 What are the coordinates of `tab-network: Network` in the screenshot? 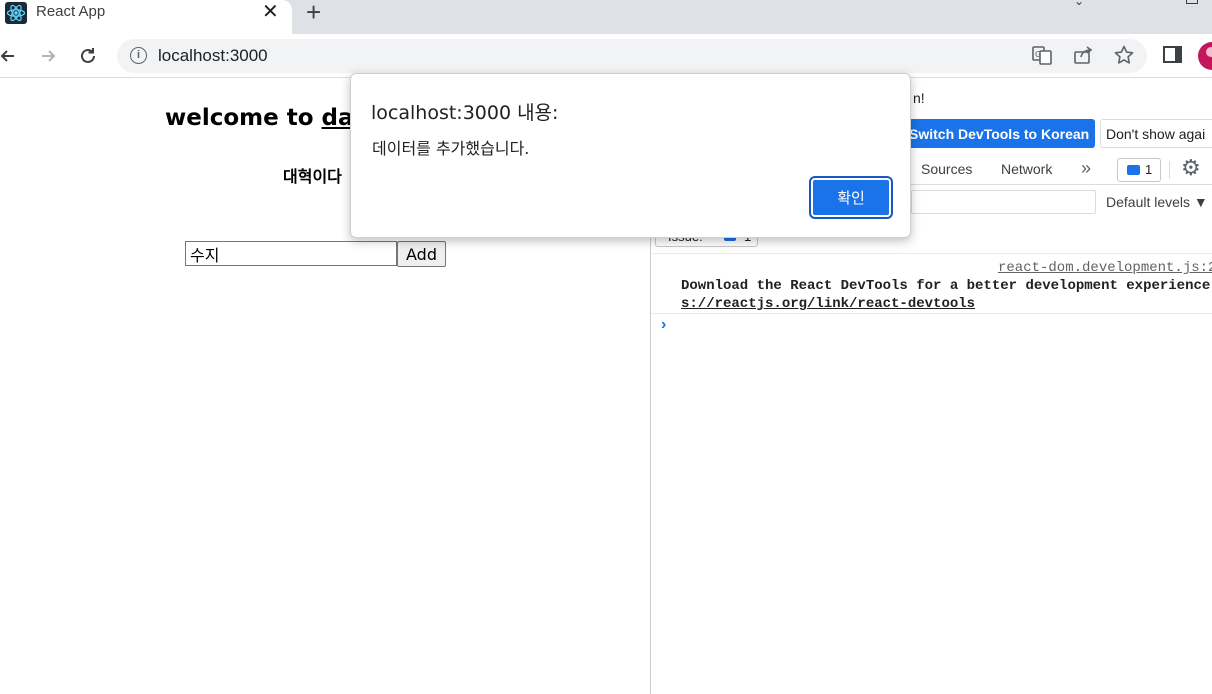 It's located at (1026, 169).